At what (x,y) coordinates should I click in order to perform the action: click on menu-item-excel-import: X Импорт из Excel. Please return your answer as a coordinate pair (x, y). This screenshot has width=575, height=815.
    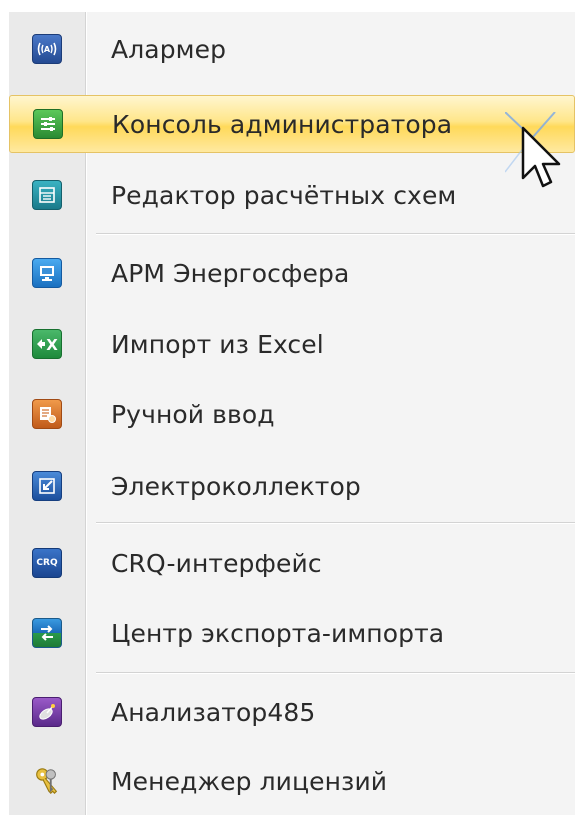
    Looking at the image, I should click on (292, 344).